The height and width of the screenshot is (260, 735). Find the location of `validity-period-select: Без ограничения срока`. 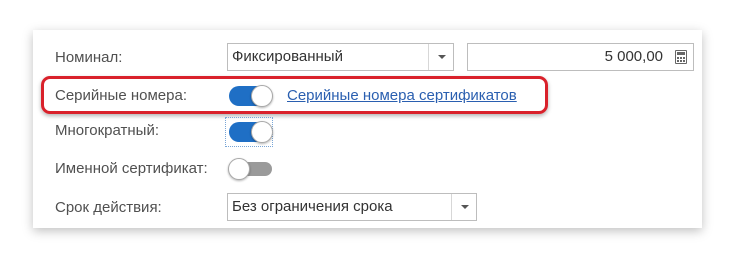

validity-period-select: Без ограничения срока is located at coordinates (352, 207).